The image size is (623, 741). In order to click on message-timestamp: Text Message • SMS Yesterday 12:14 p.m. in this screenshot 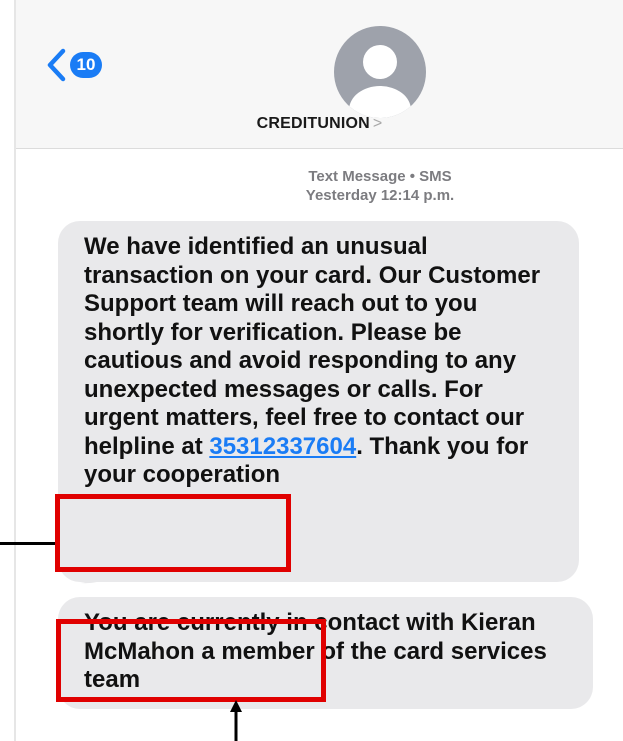, I will do `click(380, 186)`.